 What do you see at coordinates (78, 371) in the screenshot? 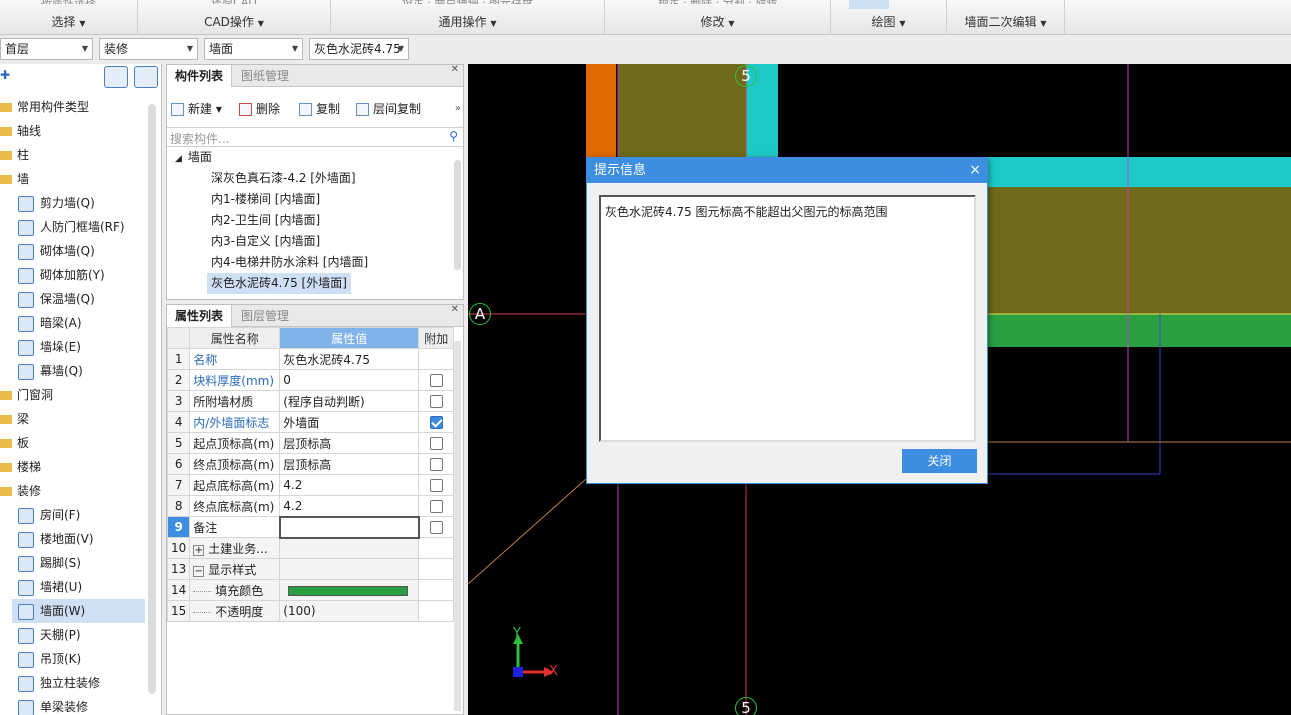
I see `tree-item: 幕墙(Q)` at bounding box center [78, 371].